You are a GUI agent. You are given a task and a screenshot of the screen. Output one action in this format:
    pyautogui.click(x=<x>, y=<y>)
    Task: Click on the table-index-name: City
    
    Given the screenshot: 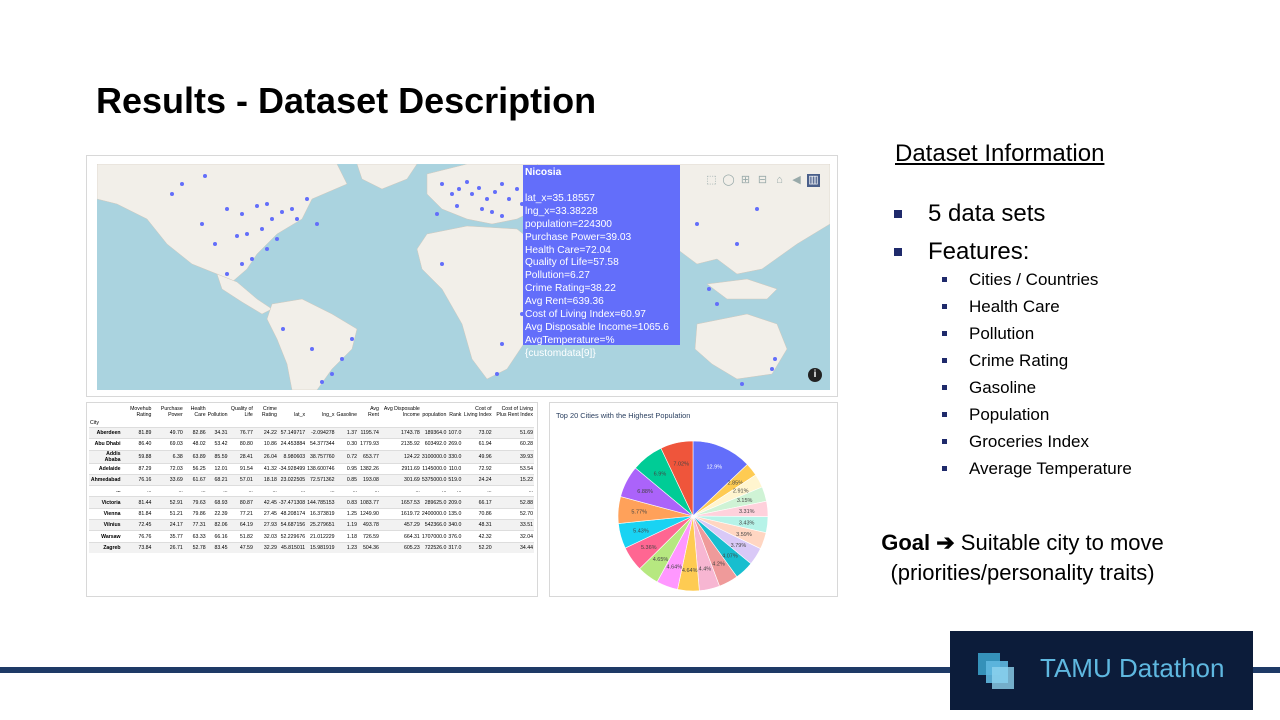 What is the action you would take?
    pyautogui.click(x=94, y=423)
    